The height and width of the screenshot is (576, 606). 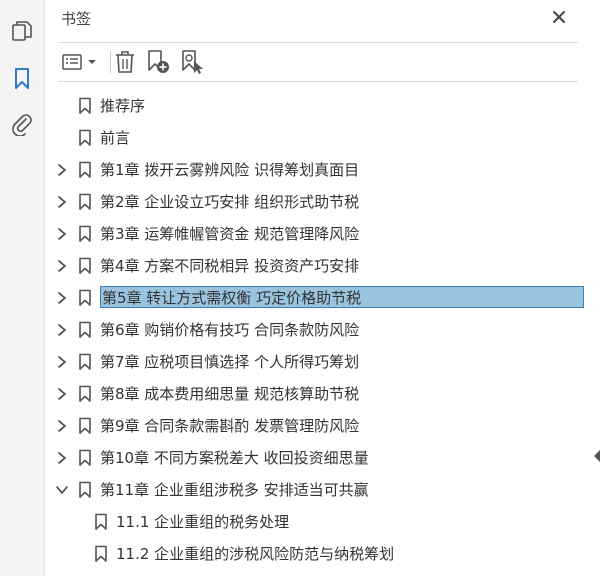 What do you see at coordinates (234, 490) in the screenshot?
I see `bookmark-label: 第11章 企业重组涉税多 安排适当可共赢` at bounding box center [234, 490].